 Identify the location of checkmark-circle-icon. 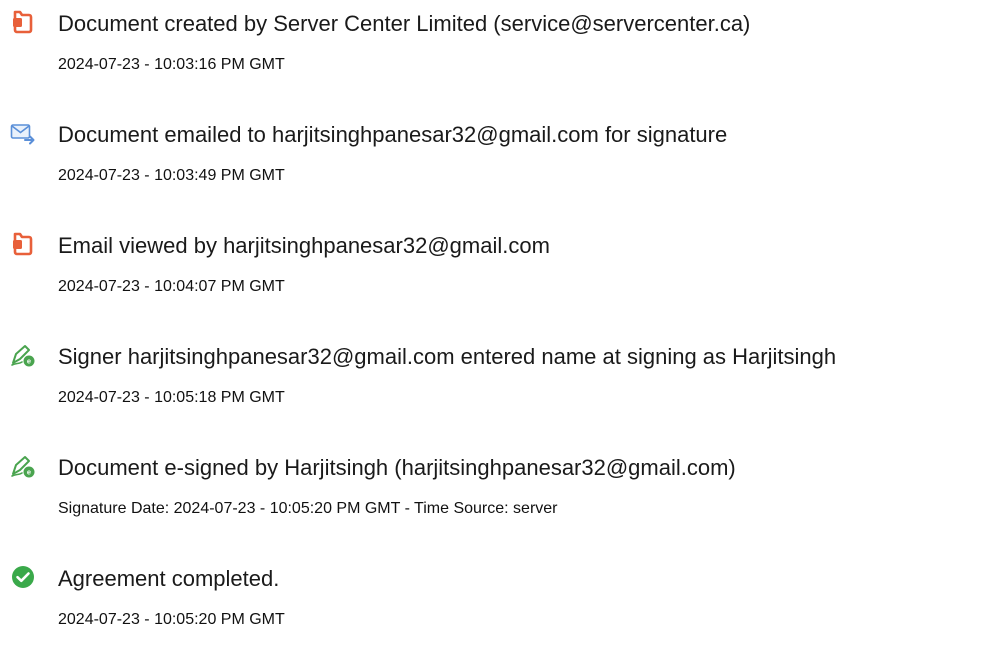
(23, 577).